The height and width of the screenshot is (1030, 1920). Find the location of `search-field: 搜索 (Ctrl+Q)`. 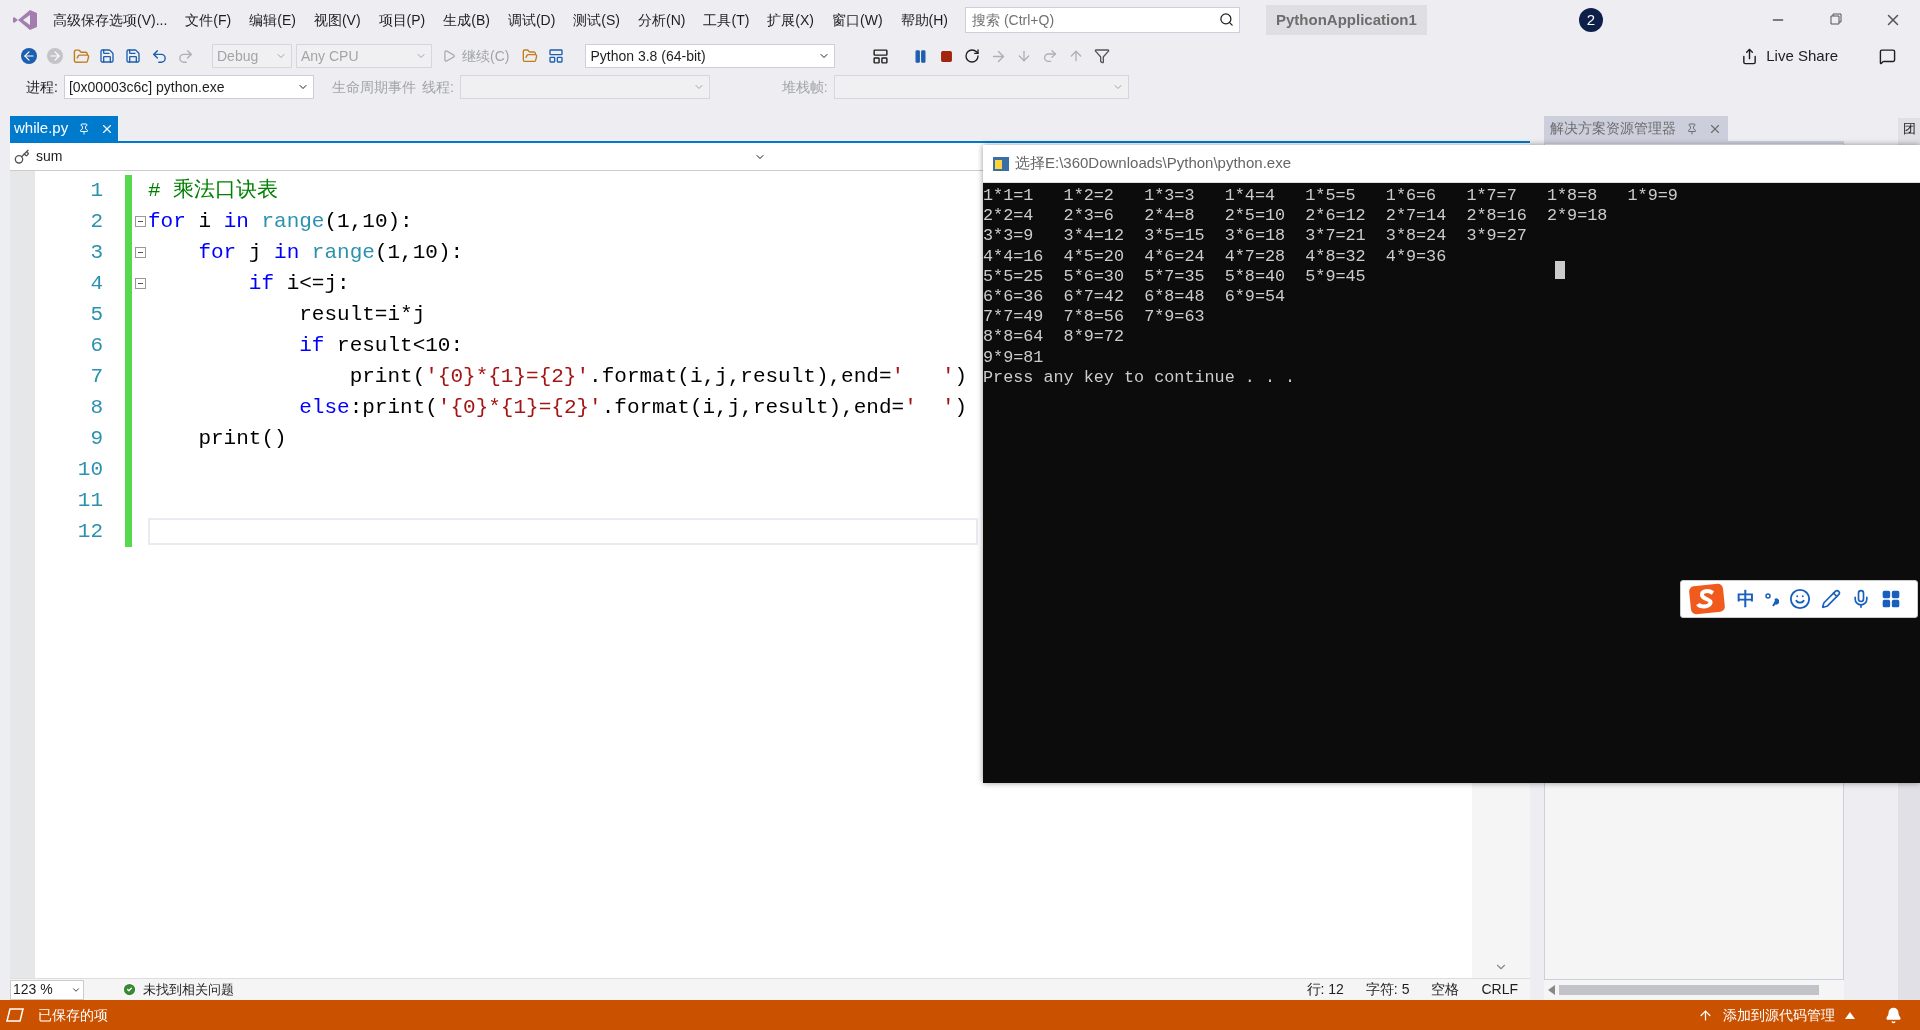

search-field: 搜索 (Ctrl+Q) is located at coordinates (1102, 20).